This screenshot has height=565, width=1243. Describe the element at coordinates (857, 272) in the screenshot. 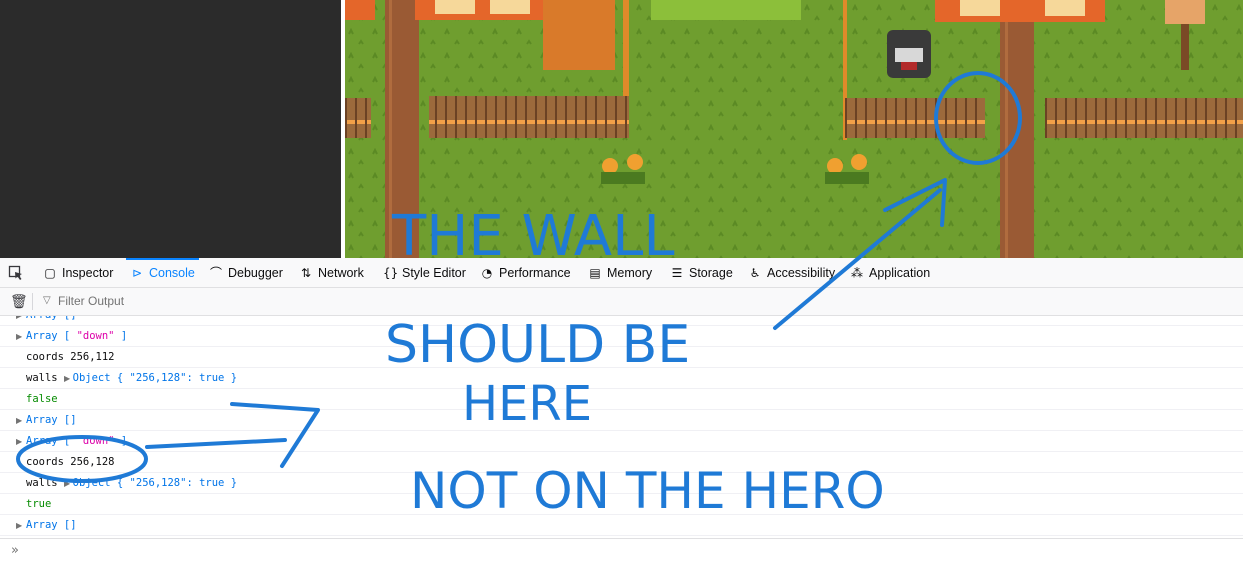

I see `application-icon: ⁂` at that location.